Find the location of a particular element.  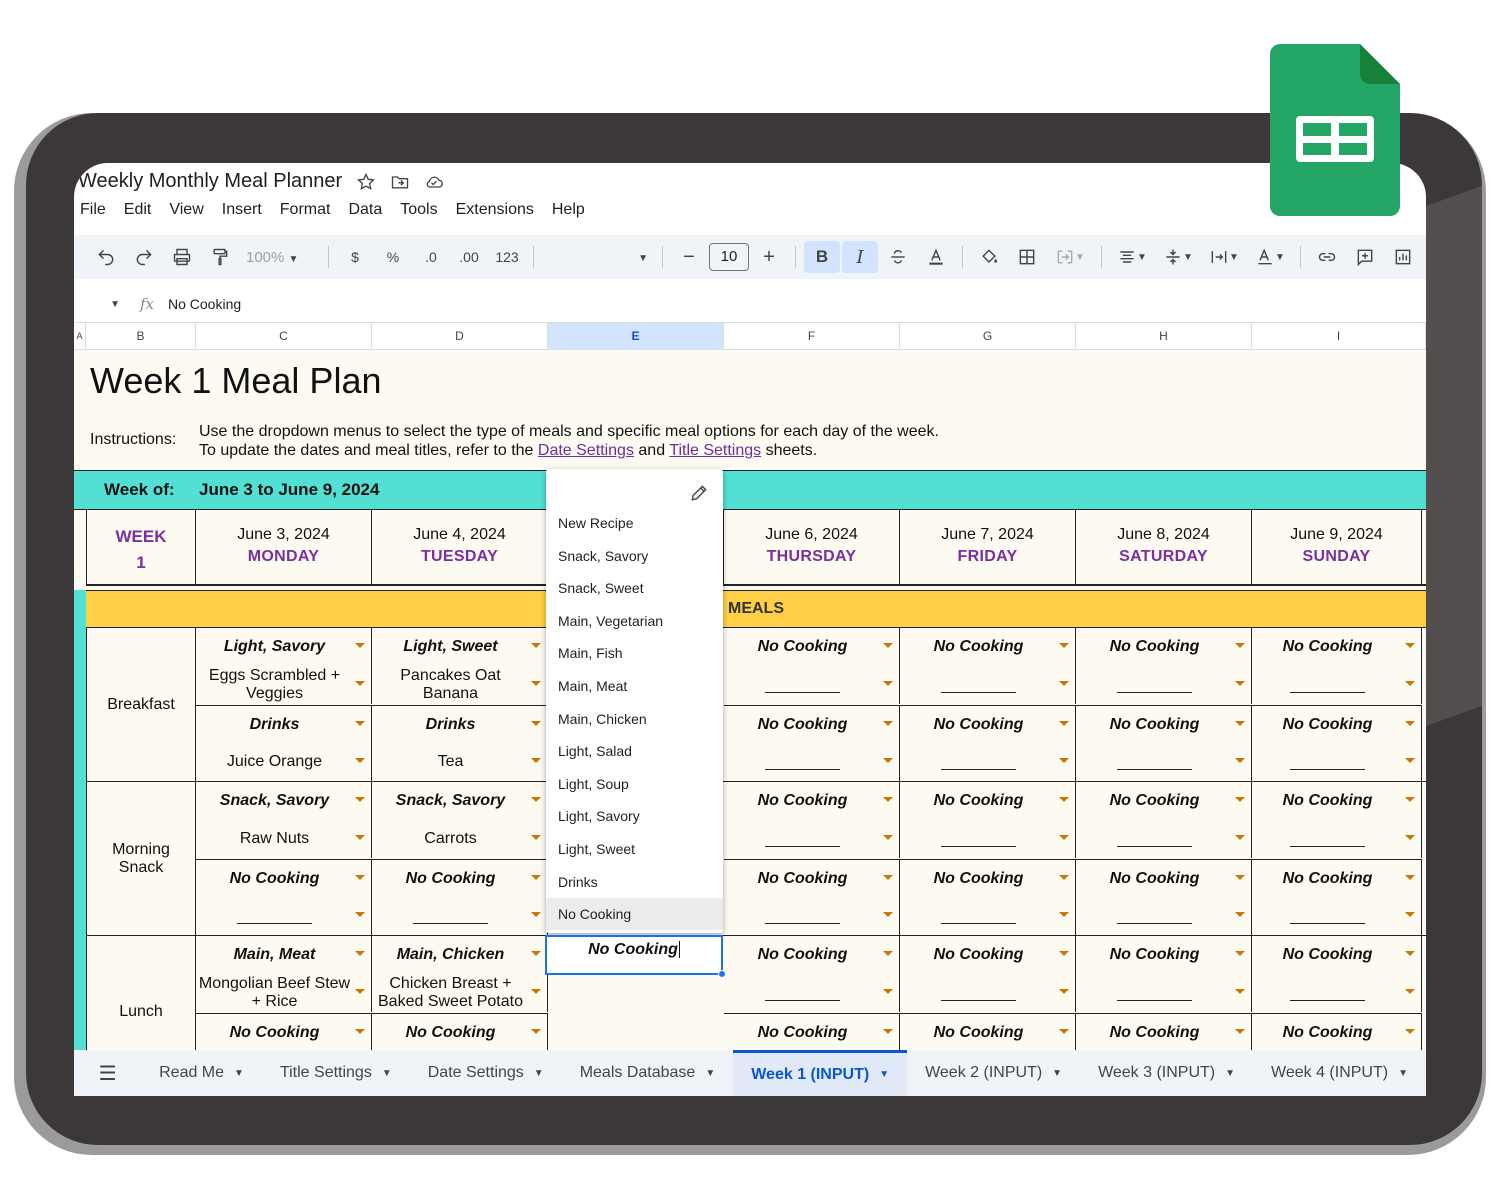

meal-cell-cat: Drinks is located at coordinates (460, 724).